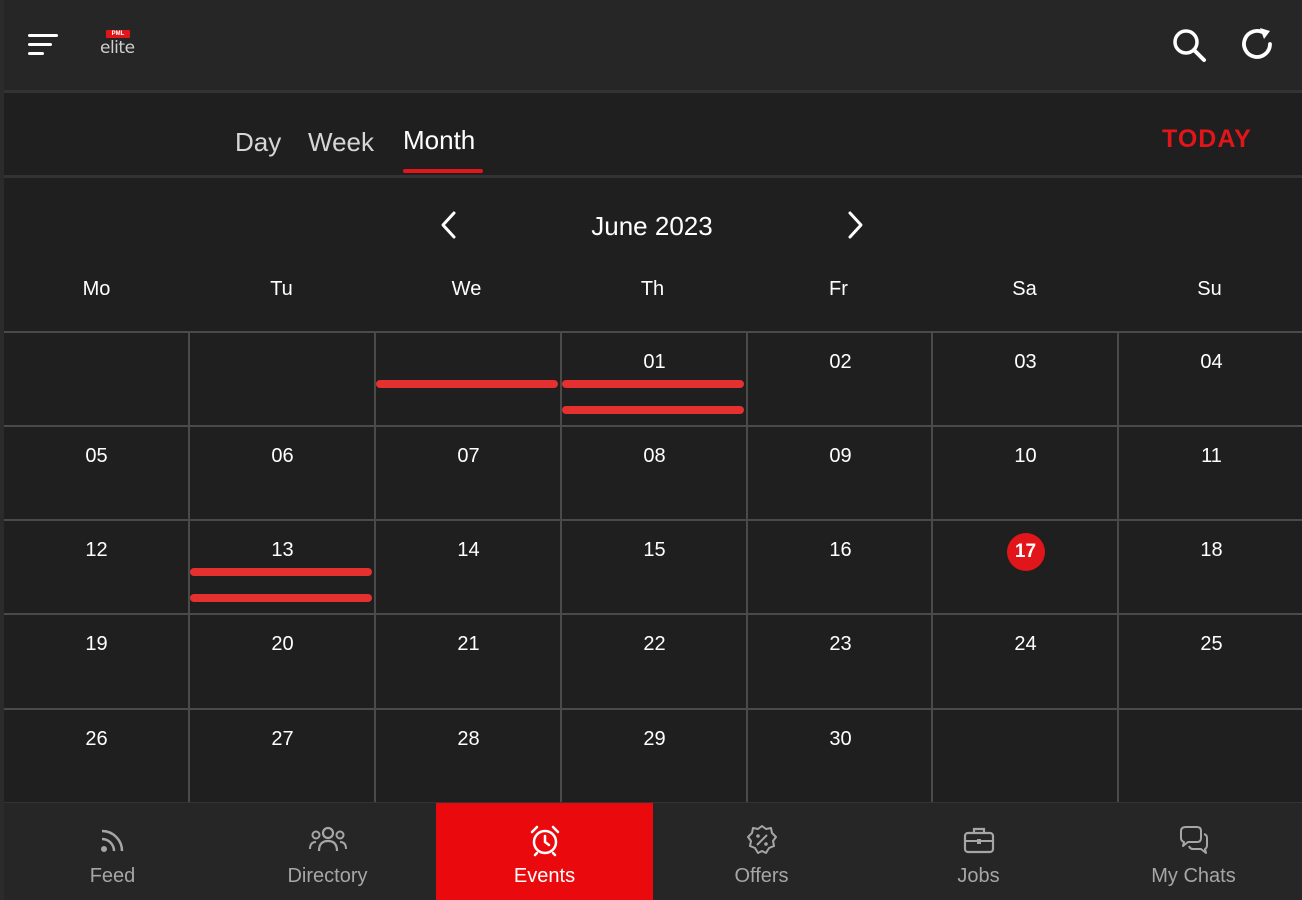 This screenshot has height=900, width=1302. What do you see at coordinates (468, 566) in the screenshot?
I see `calendar-day-14: 14` at bounding box center [468, 566].